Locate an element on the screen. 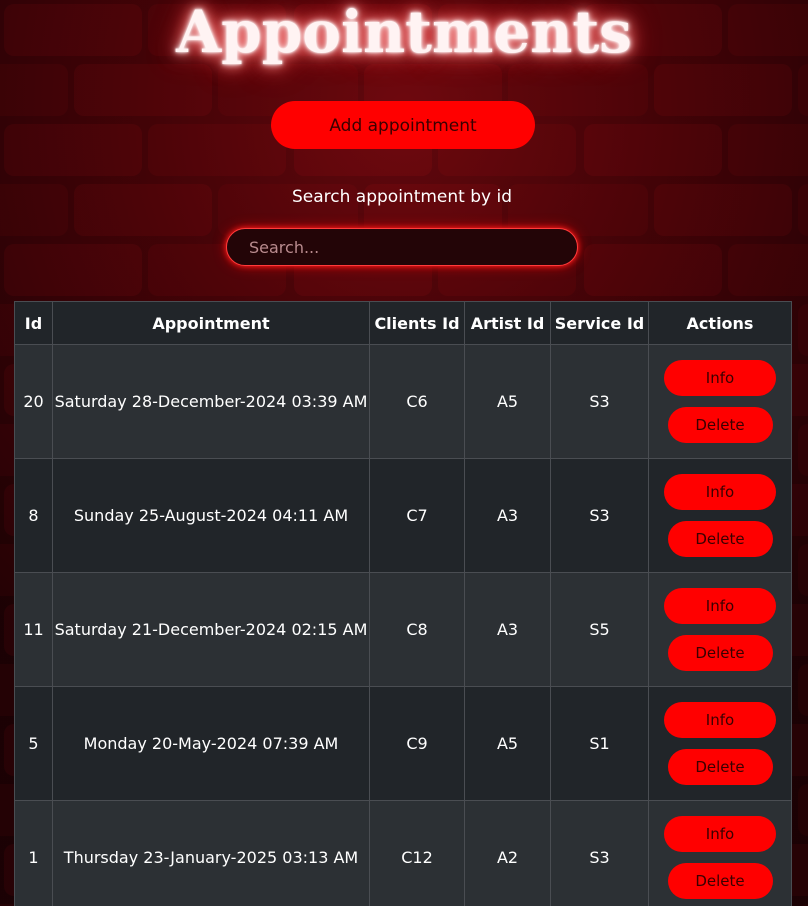 The height and width of the screenshot is (906, 808). cell-id: 11 is located at coordinates (33, 629).